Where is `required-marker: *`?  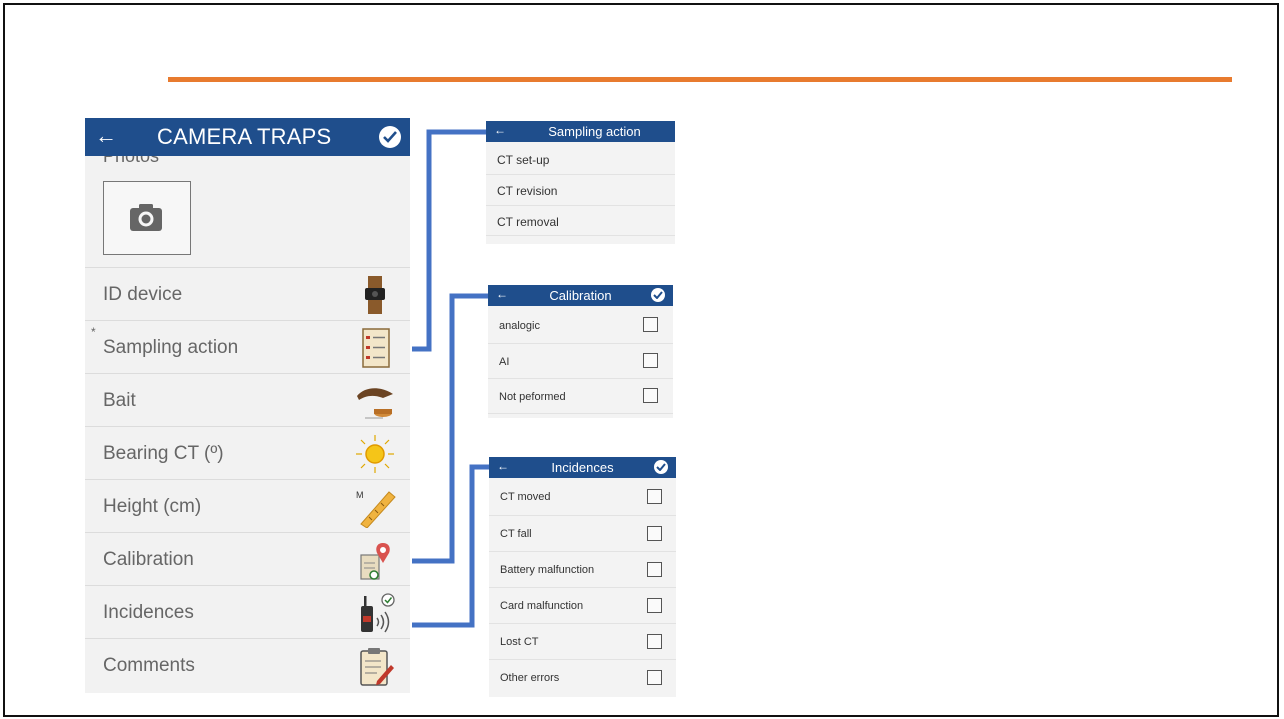
required-marker: * is located at coordinates (93, 332).